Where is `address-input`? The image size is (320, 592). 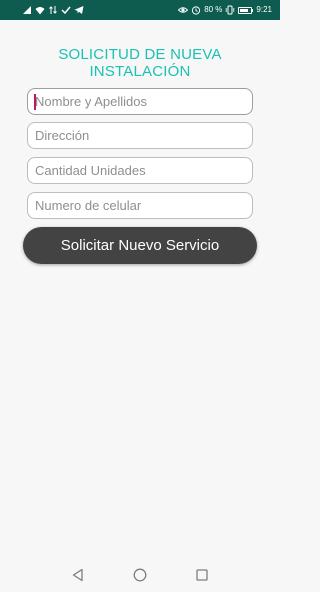 address-input is located at coordinates (140, 135).